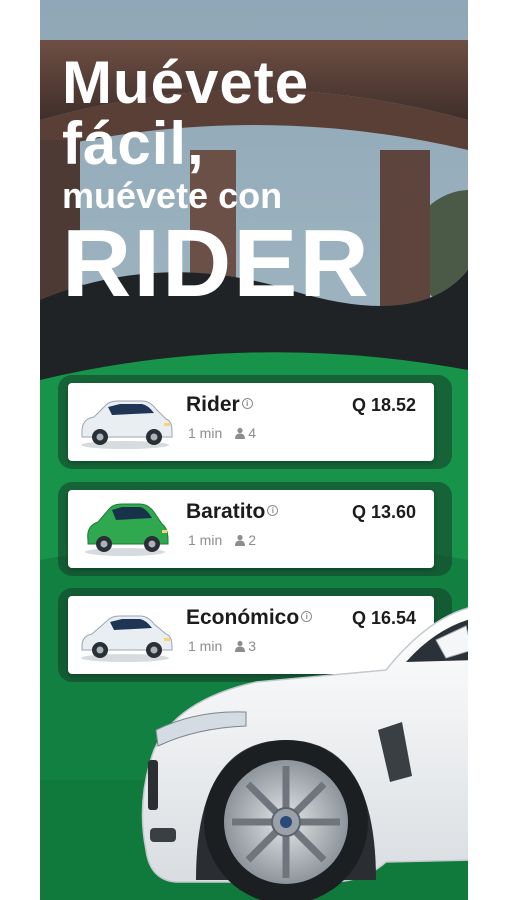  I want to click on ride-price: Q 13.60, so click(383, 512).